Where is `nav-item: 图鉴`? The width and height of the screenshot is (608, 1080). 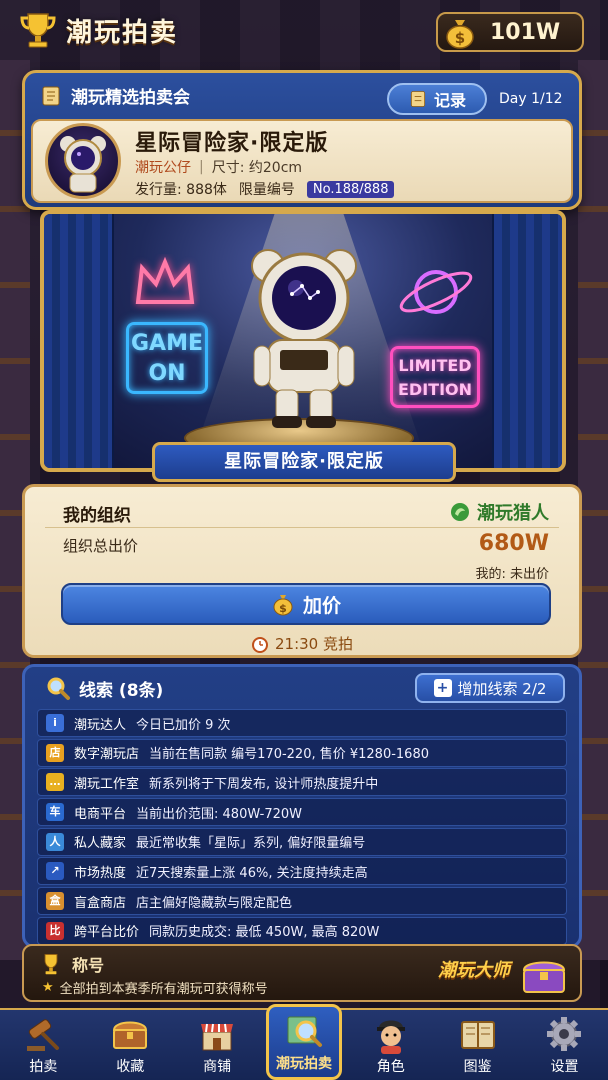 nav-item: 图鉴 is located at coordinates (478, 1045).